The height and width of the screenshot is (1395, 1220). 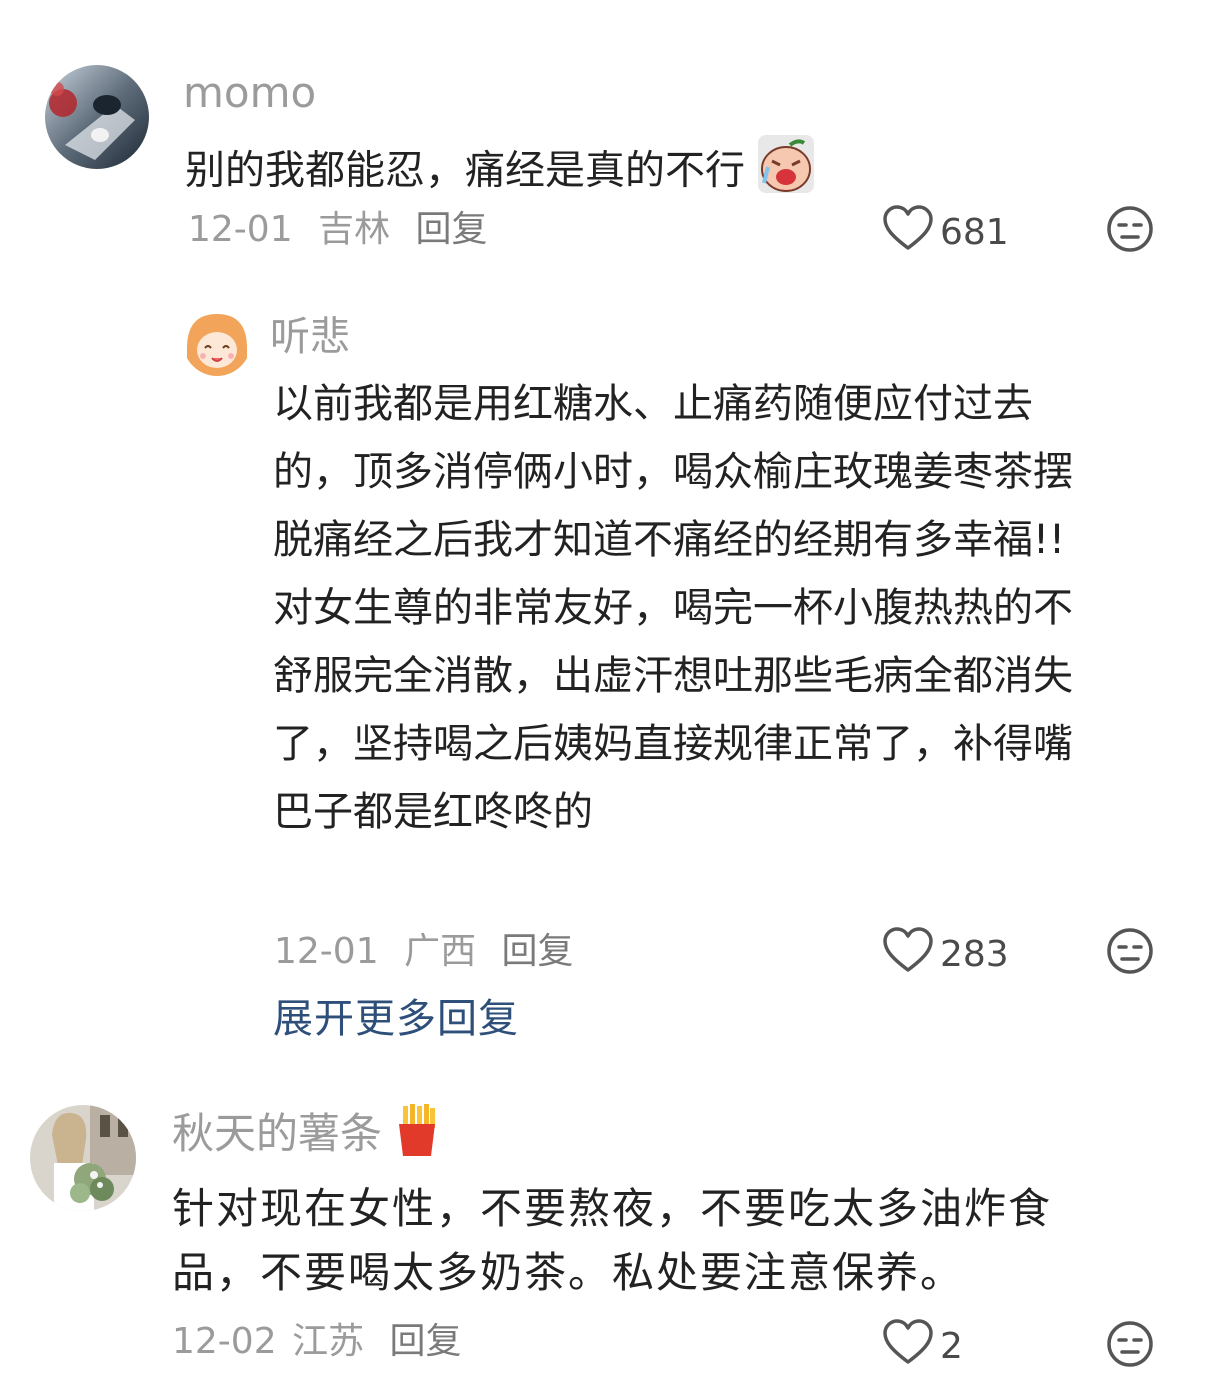 What do you see at coordinates (328, 1341) in the screenshot?
I see `comment-location: 江苏` at bounding box center [328, 1341].